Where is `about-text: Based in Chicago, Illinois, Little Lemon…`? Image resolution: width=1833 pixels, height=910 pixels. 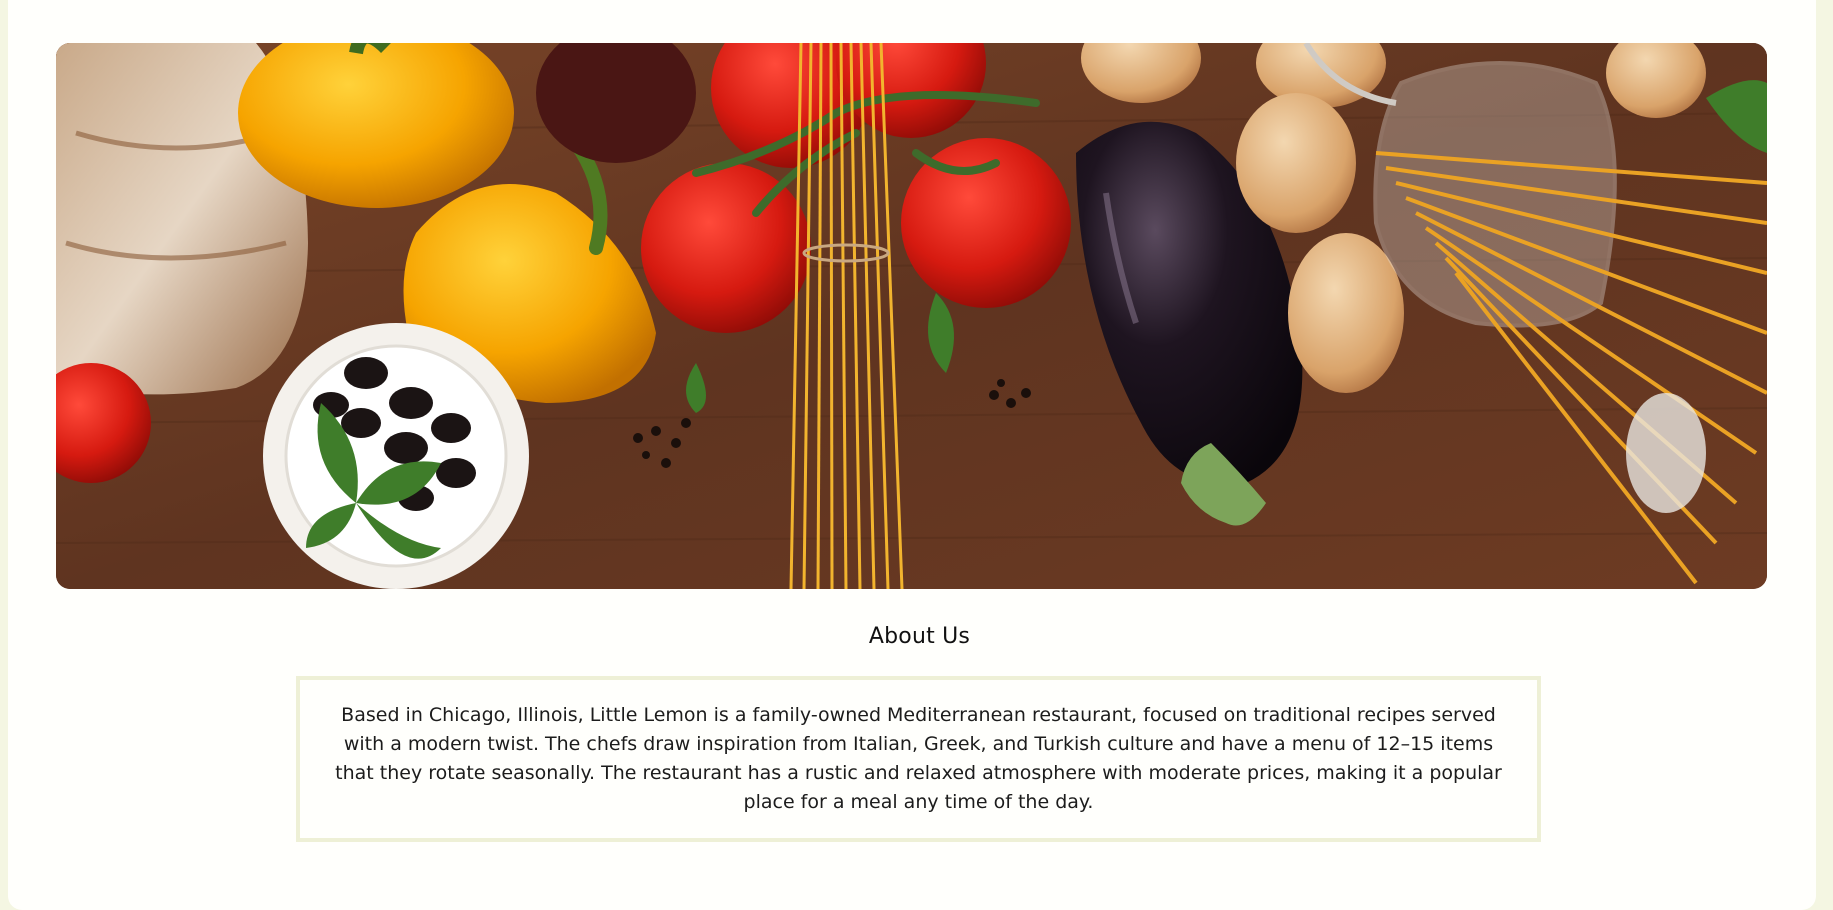 about-text: Based in Chicago, Illinois, Little Lemon… is located at coordinates (918, 758).